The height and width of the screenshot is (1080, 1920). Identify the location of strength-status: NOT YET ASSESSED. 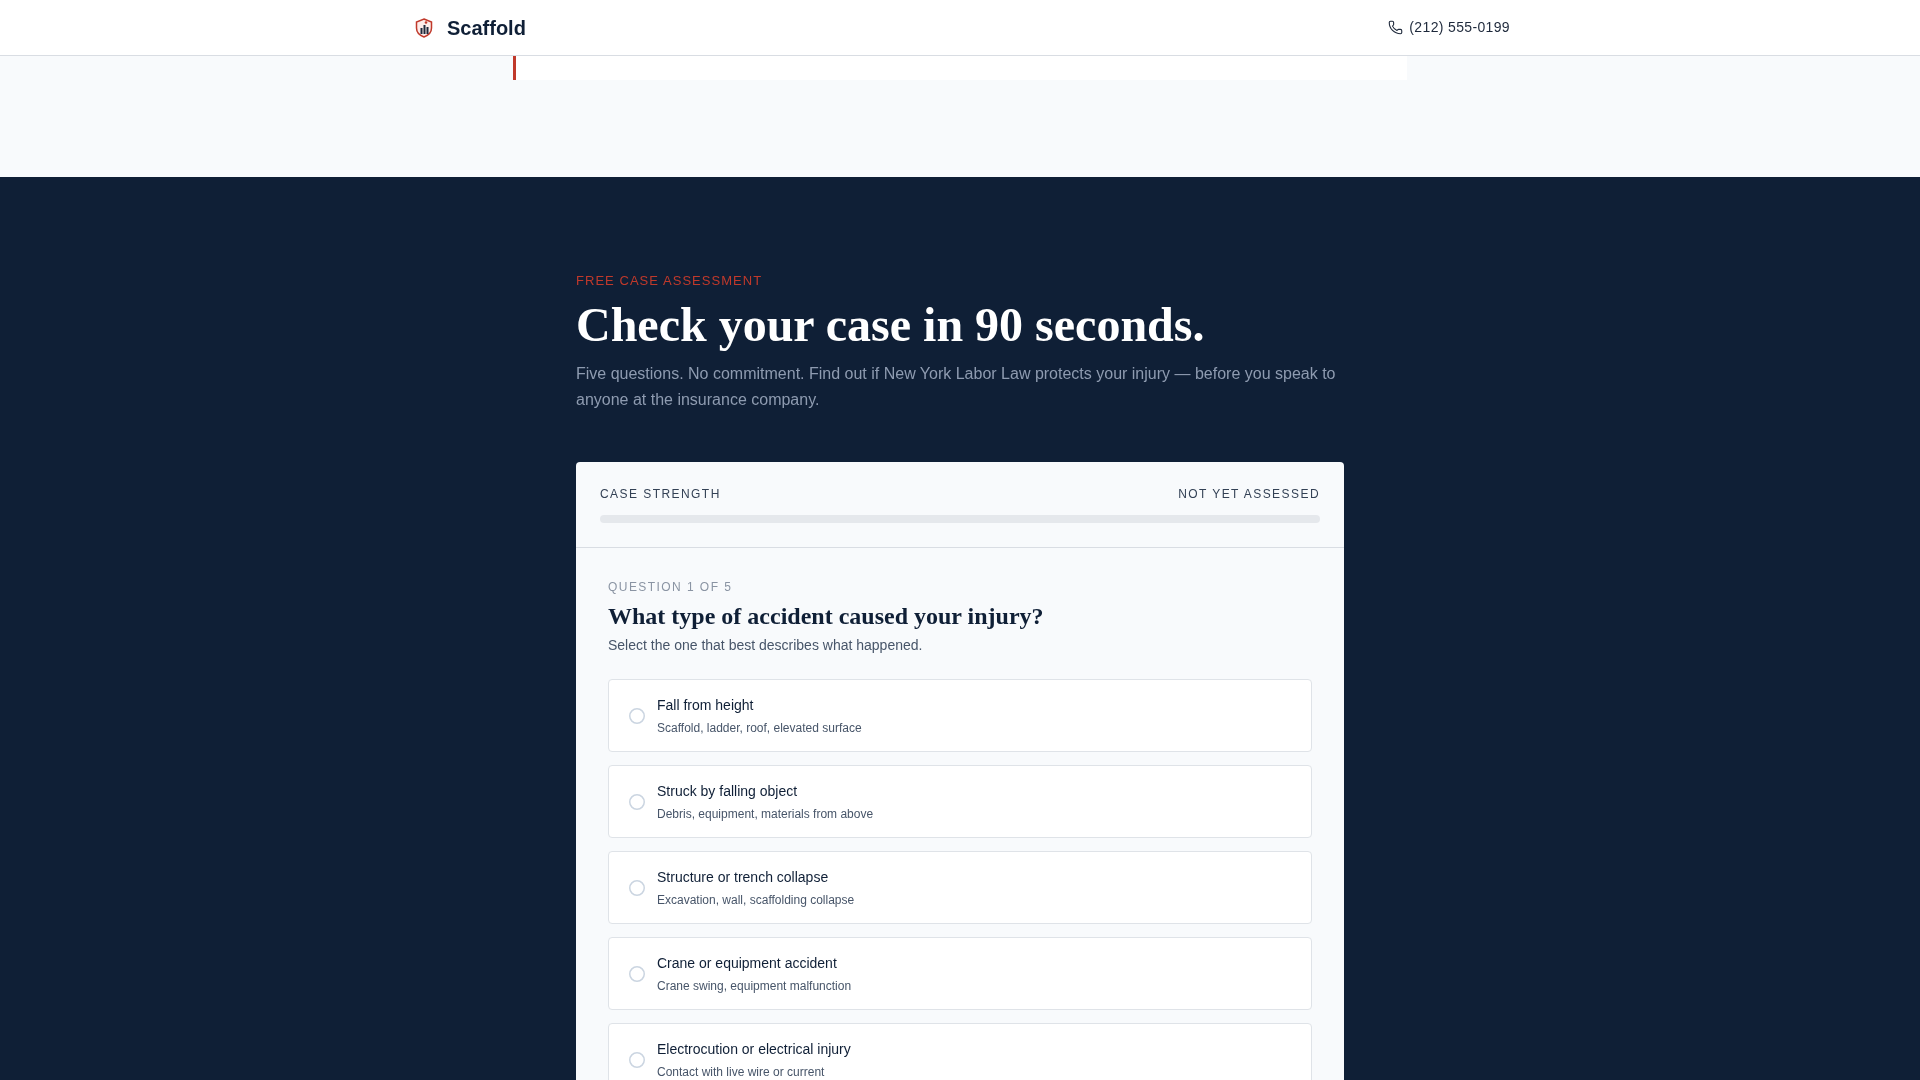
(1249, 494).